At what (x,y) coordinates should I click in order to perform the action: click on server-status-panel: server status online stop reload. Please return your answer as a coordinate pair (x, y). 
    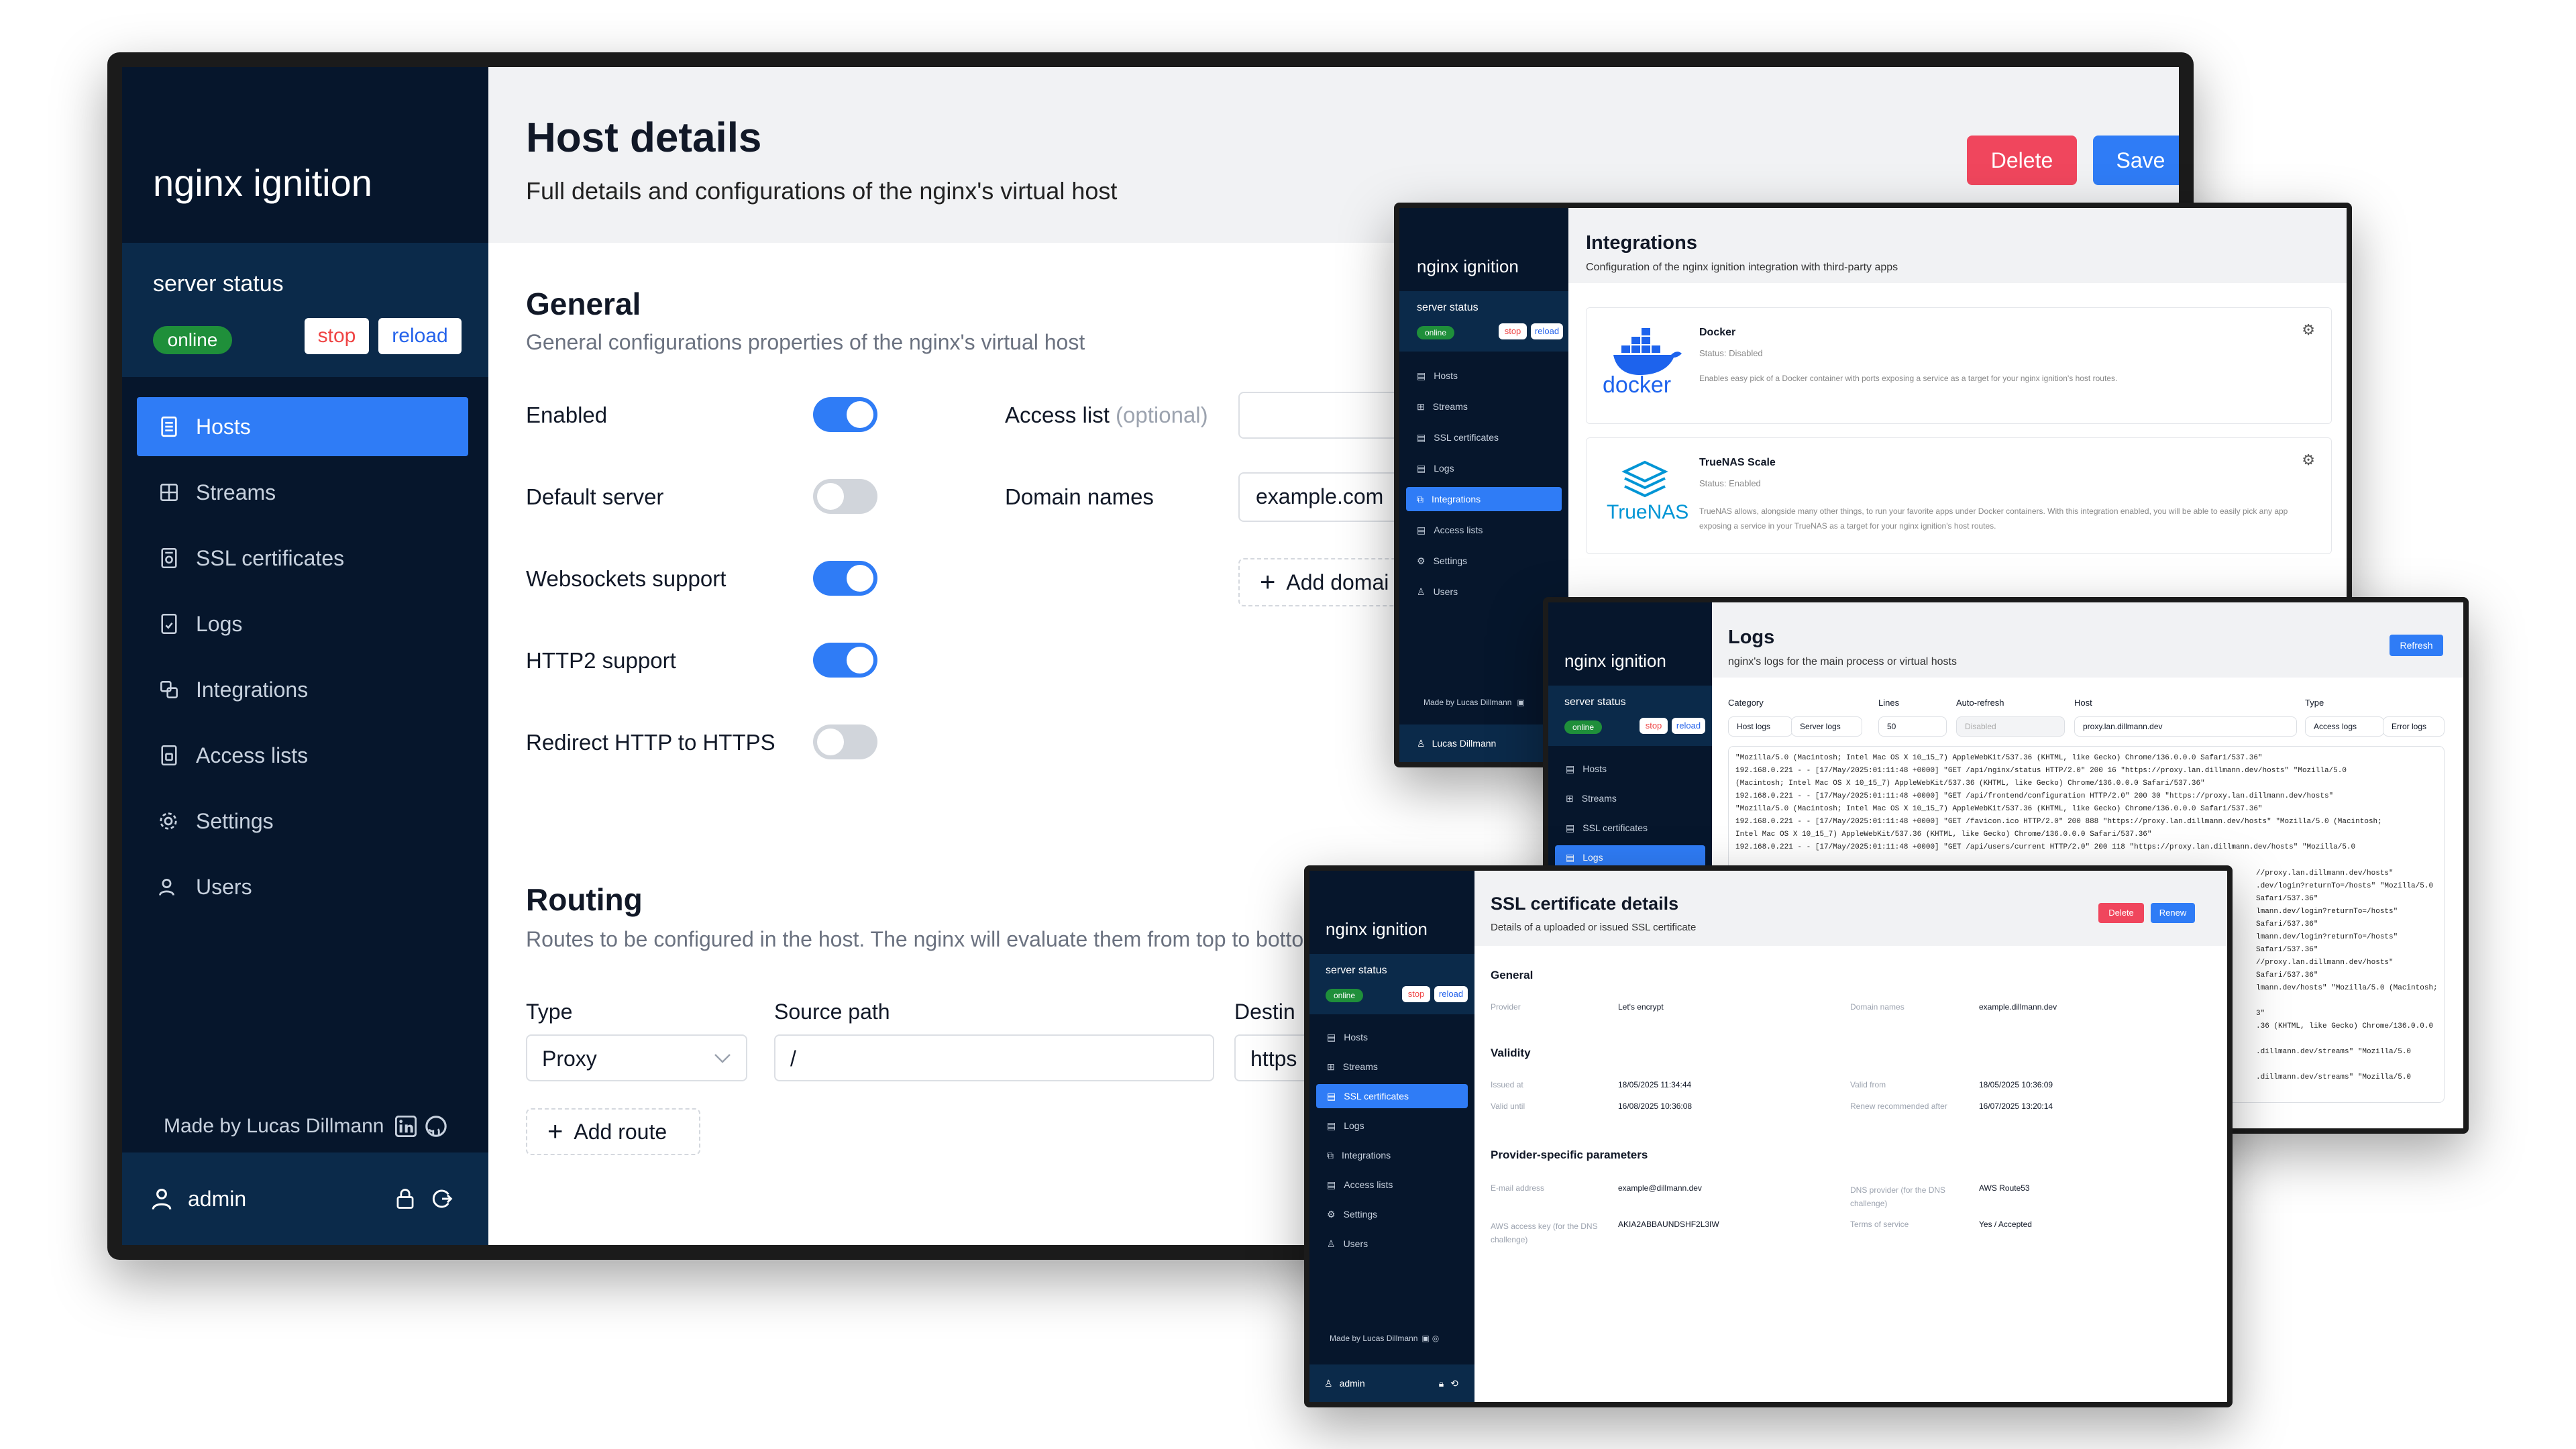
    Looking at the image, I should click on (305, 310).